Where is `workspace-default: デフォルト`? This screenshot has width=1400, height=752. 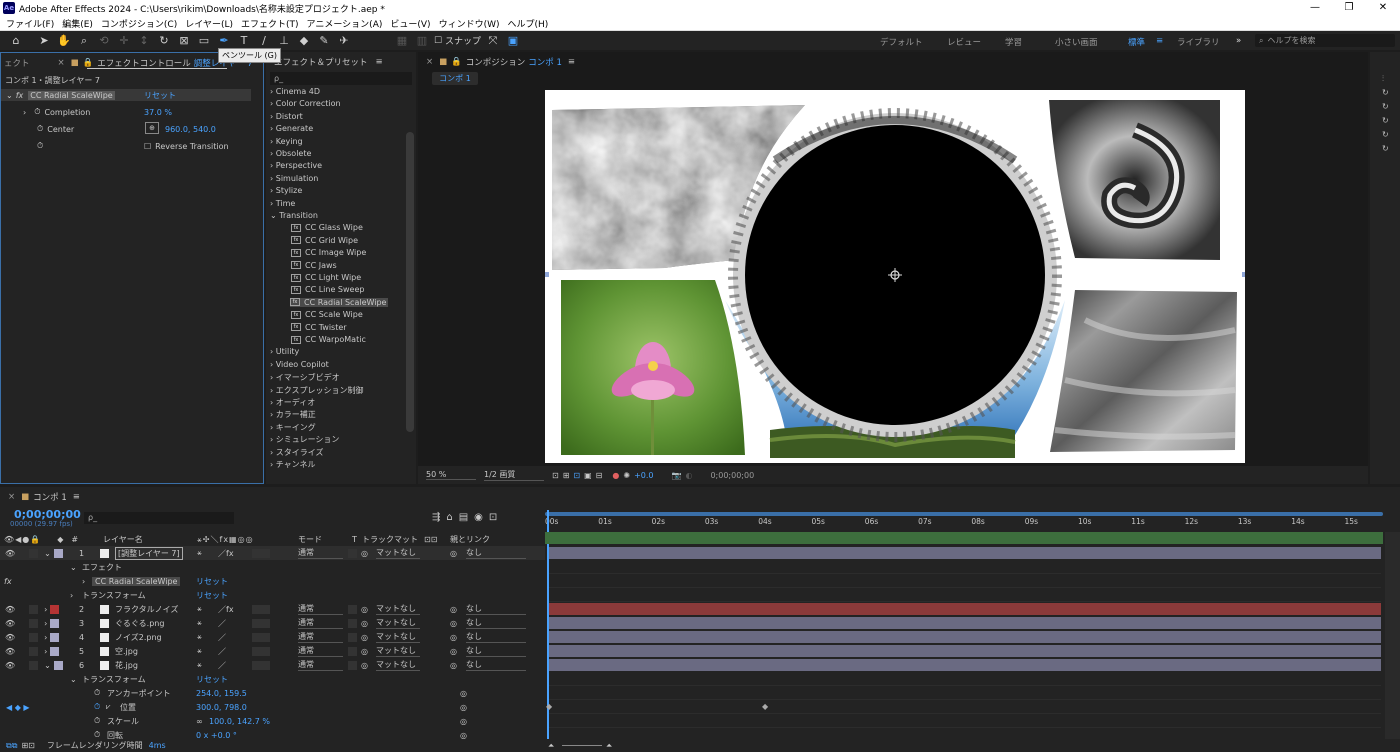 workspace-default: デフォルト is located at coordinates (901, 42).